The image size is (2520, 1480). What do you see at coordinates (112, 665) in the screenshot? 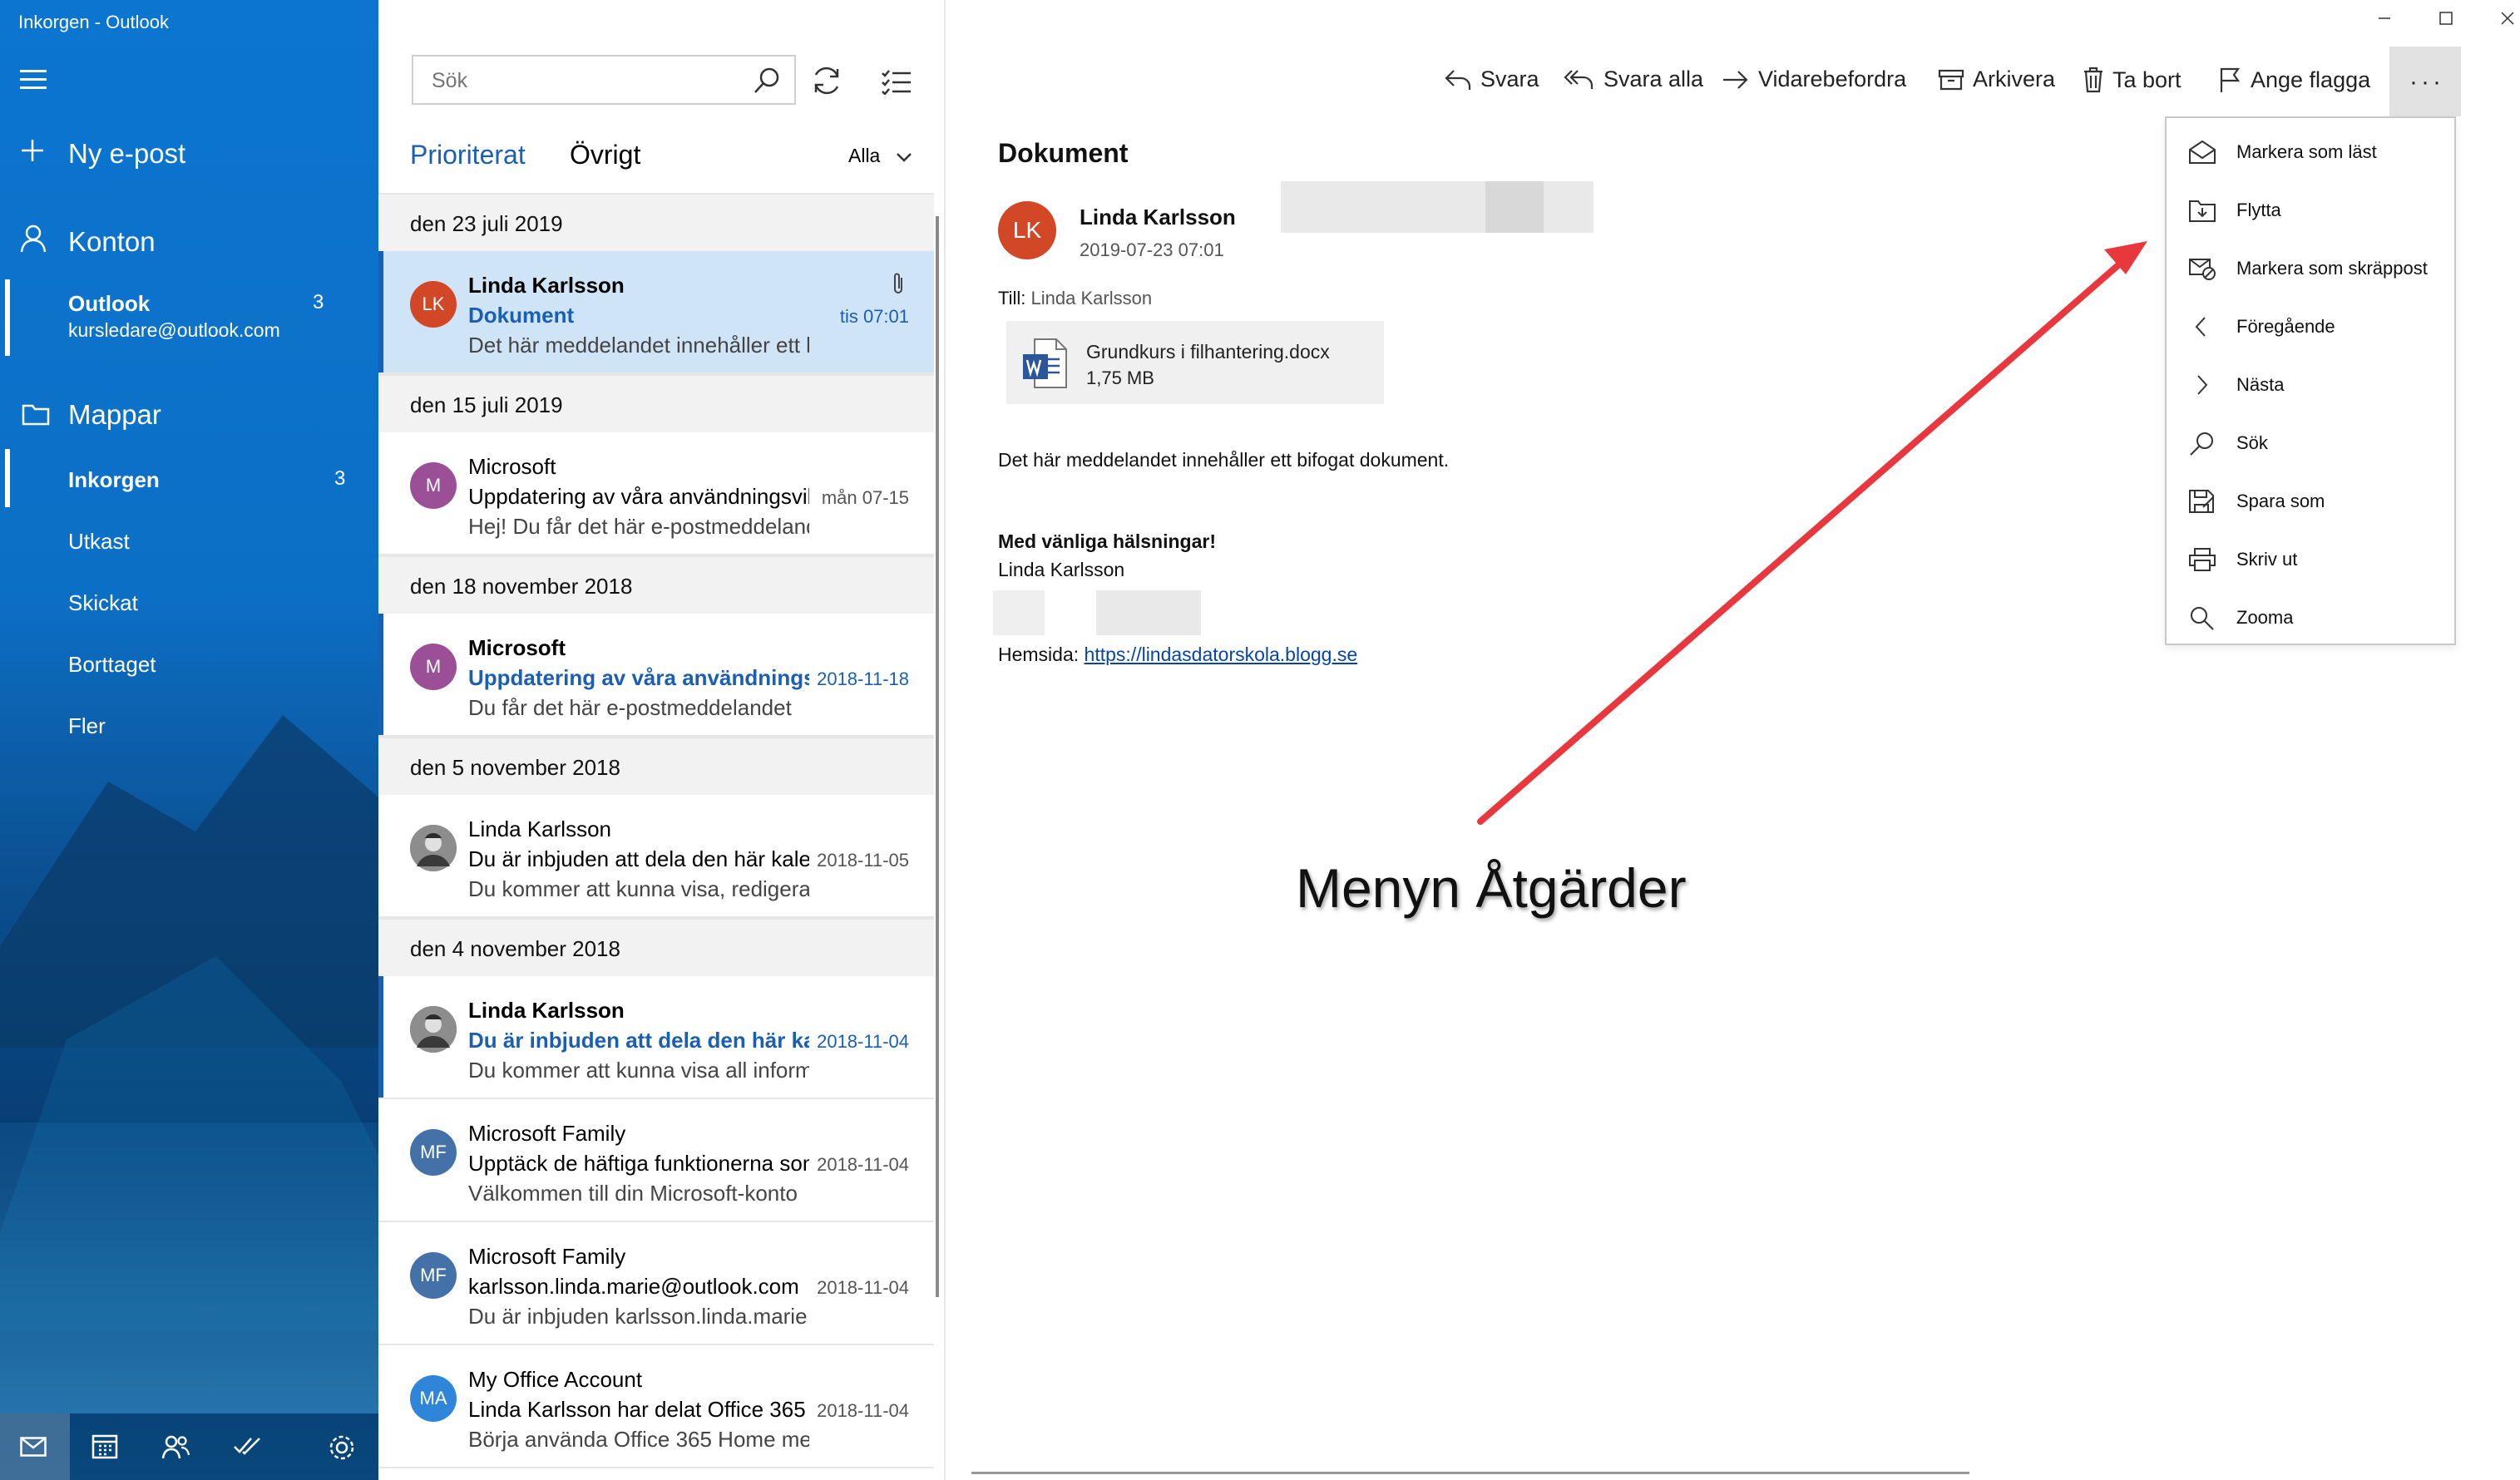
I see `folder-deleted: Borttaget` at bounding box center [112, 665].